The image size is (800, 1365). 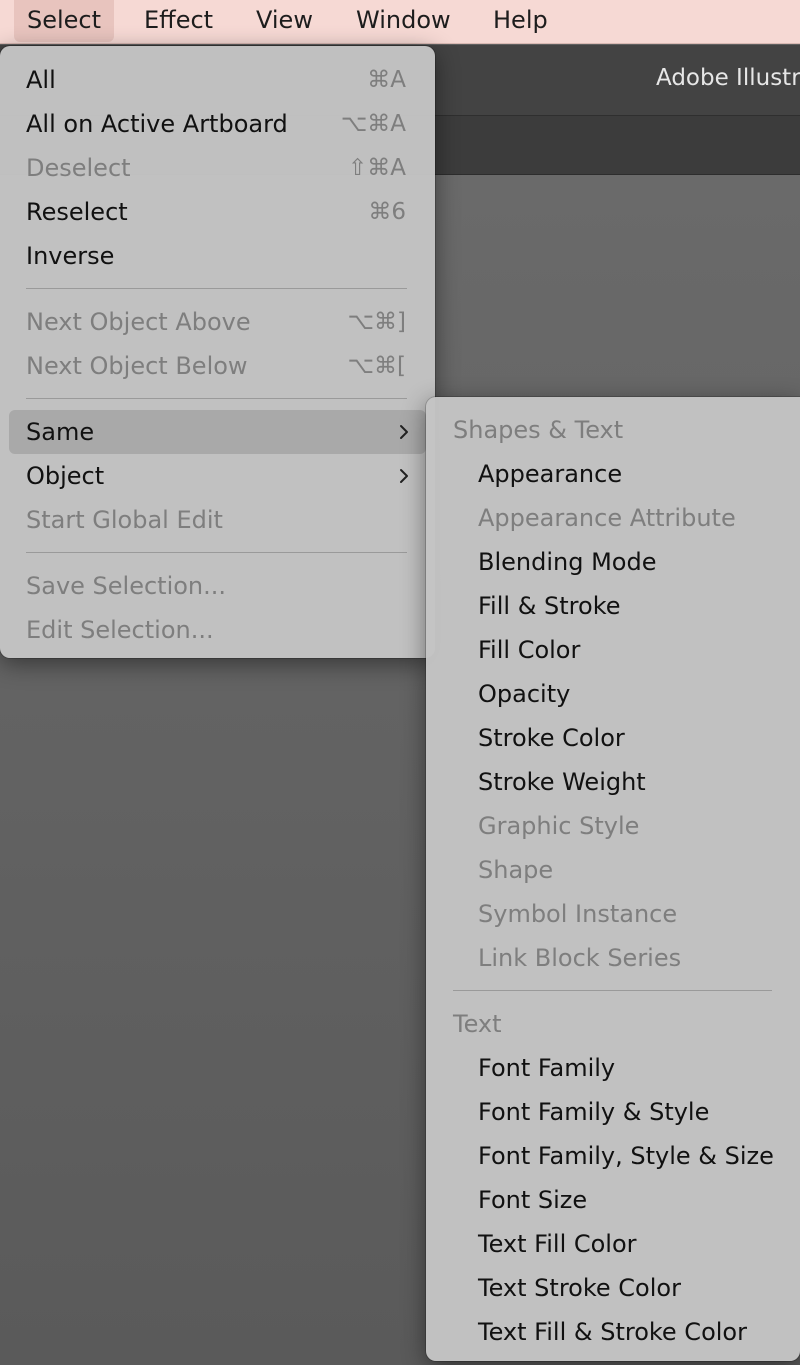 I want to click on submenu-item-blending-mode: Blending Mode, so click(x=613, y=562).